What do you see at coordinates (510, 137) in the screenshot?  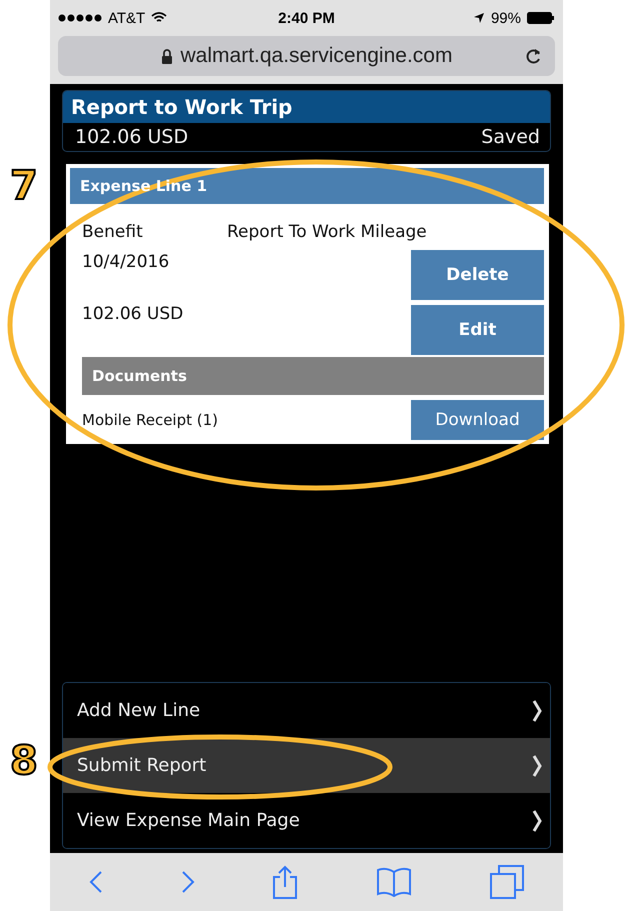 I see `report-status: Saved` at bounding box center [510, 137].